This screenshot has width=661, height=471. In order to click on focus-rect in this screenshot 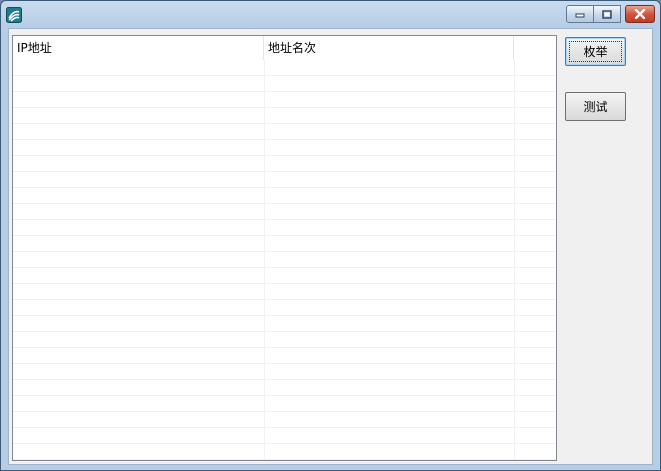, I will do `click(595, 51)`.